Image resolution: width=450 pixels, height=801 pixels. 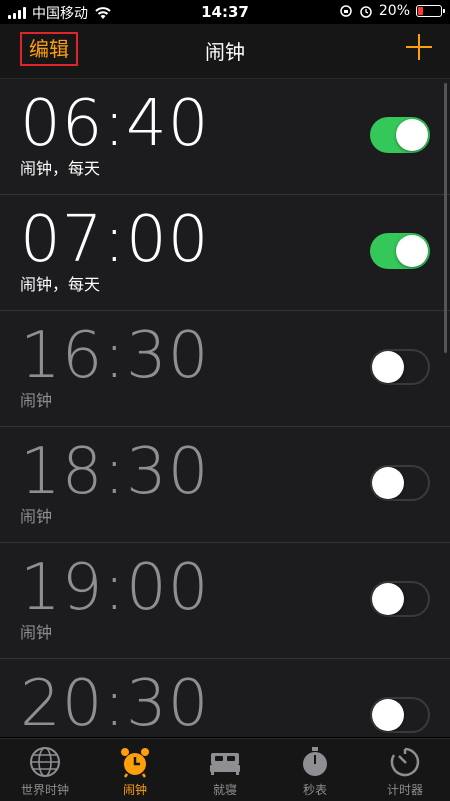 I want to click on globe-icon, so click(x=45, y=762).